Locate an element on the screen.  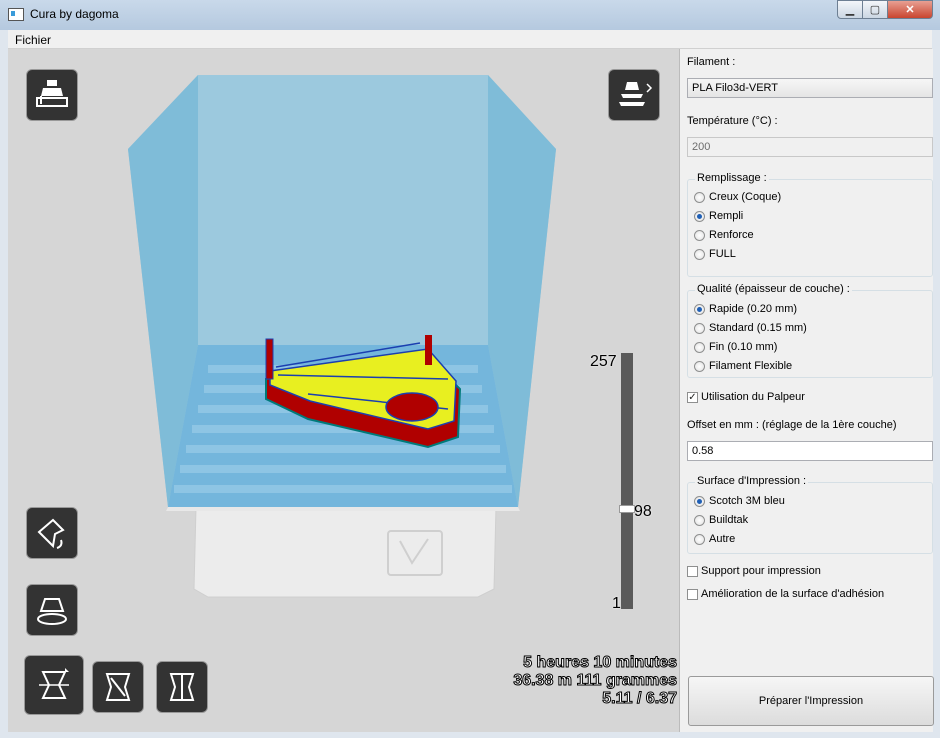
filament-usage: 36.38 m 111 grammes is located at coordinates (595, 681).